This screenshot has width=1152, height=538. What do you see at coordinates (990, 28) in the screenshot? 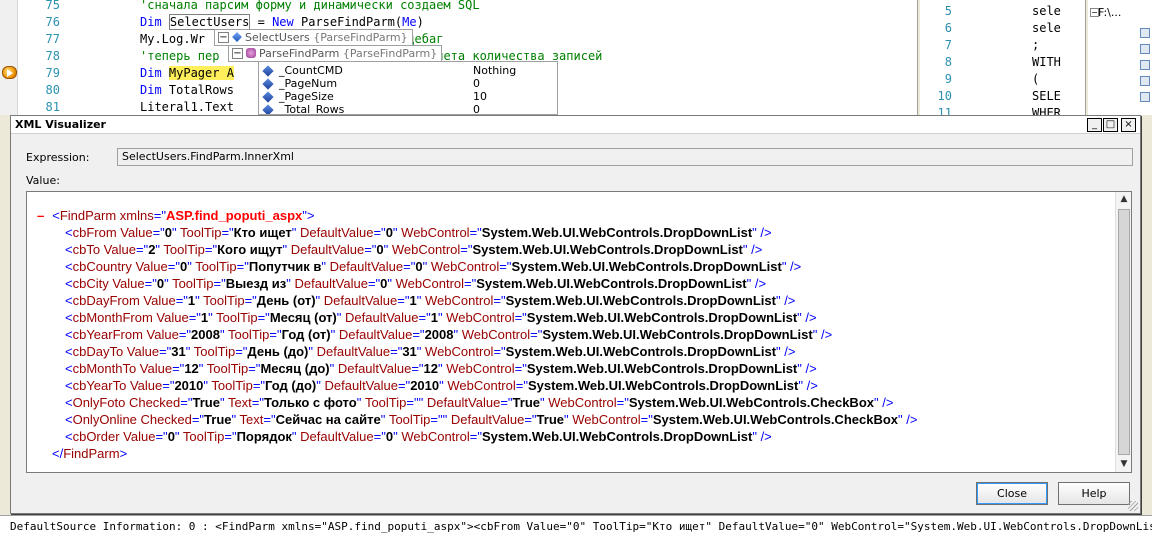
I see `code-line: 6 sele` at bounding box center [990, 28].